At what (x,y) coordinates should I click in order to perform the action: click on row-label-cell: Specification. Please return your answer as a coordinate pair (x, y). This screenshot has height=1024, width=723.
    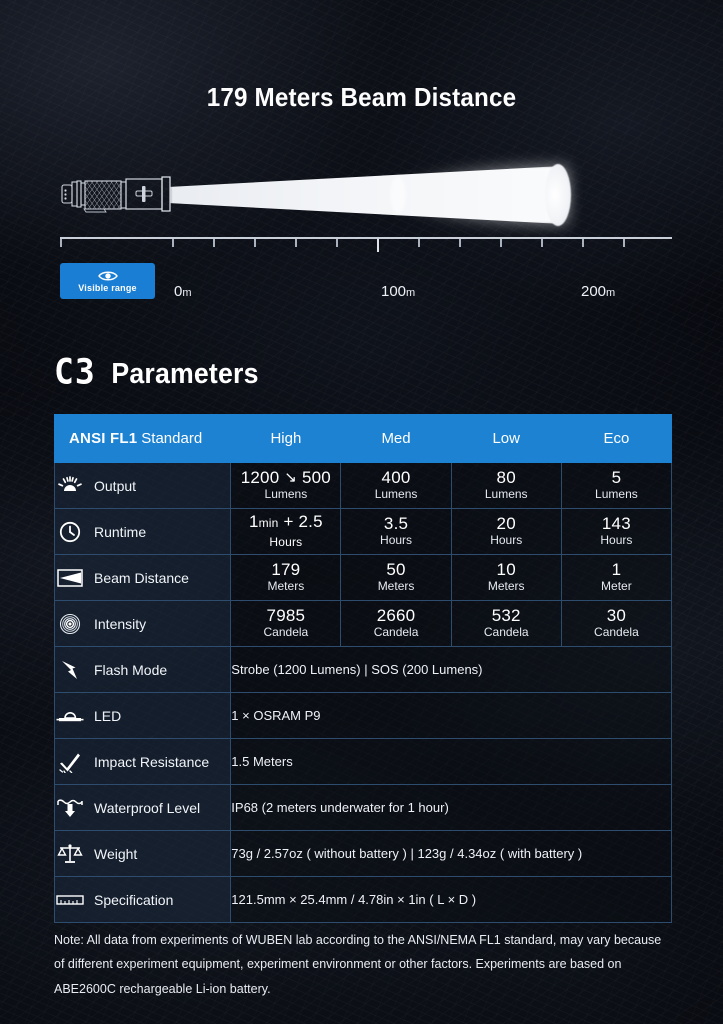
    Looking at the image, I should click on (142, 899).